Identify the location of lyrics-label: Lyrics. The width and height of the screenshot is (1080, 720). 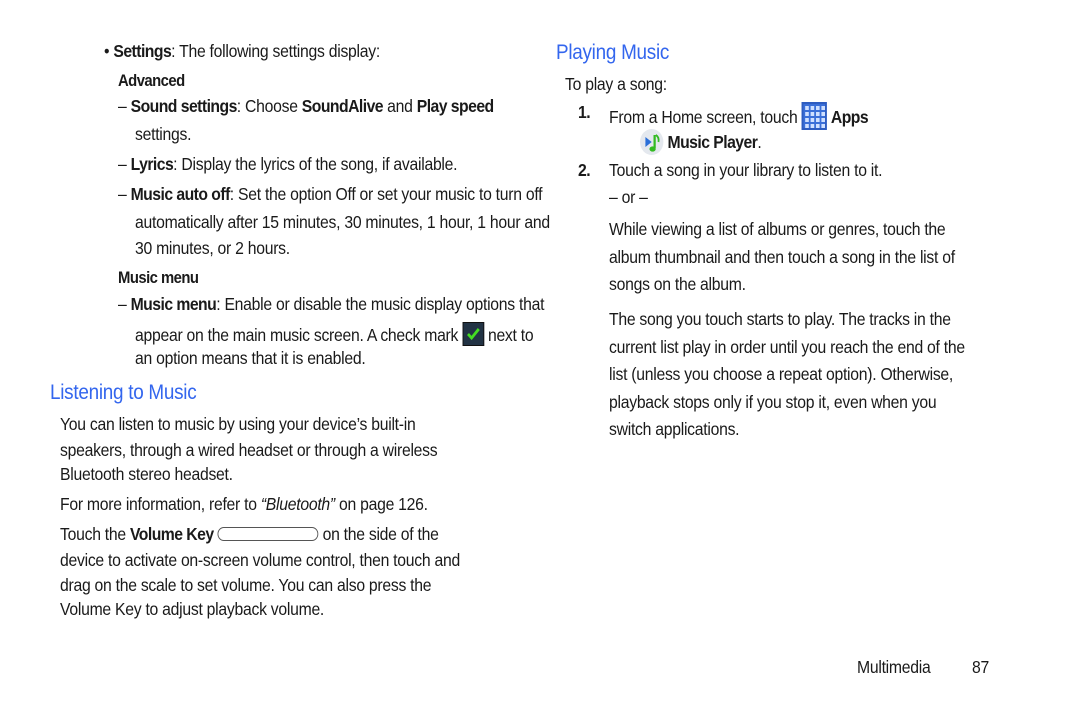
(152, 164).